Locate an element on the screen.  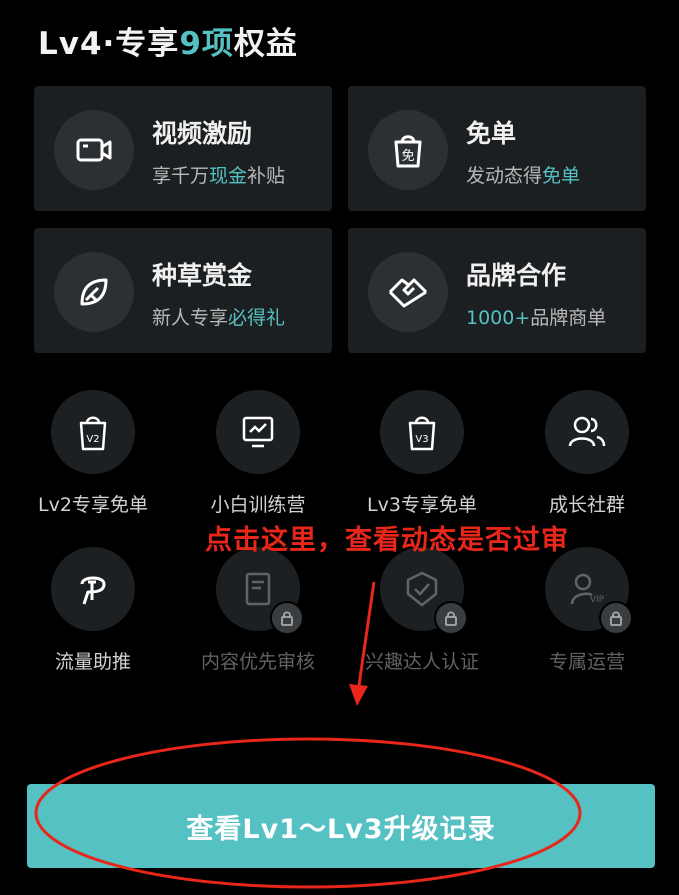
benefit-item-training-camp: 小白训练营 is located at coordinates (258, 460).